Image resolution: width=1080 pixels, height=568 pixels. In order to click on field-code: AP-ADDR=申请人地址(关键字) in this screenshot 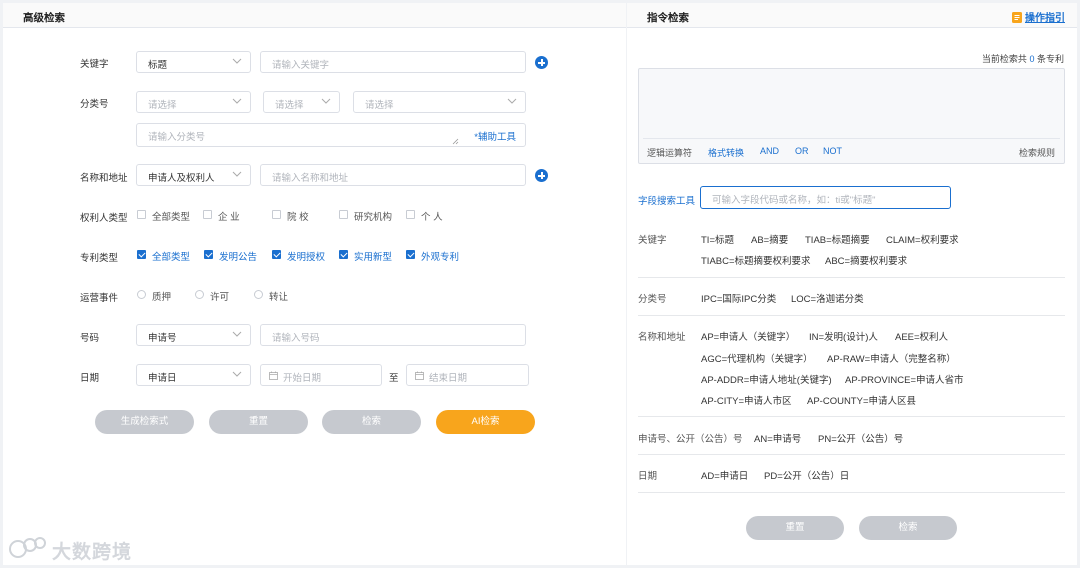, I will do `click(766, 379)`.